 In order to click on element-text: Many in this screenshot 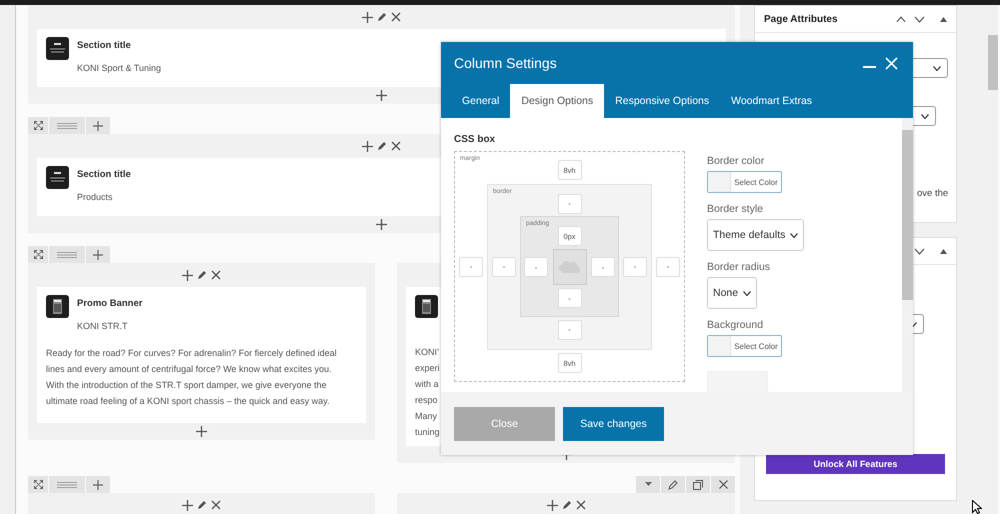, I will do `click(426, 416)`.